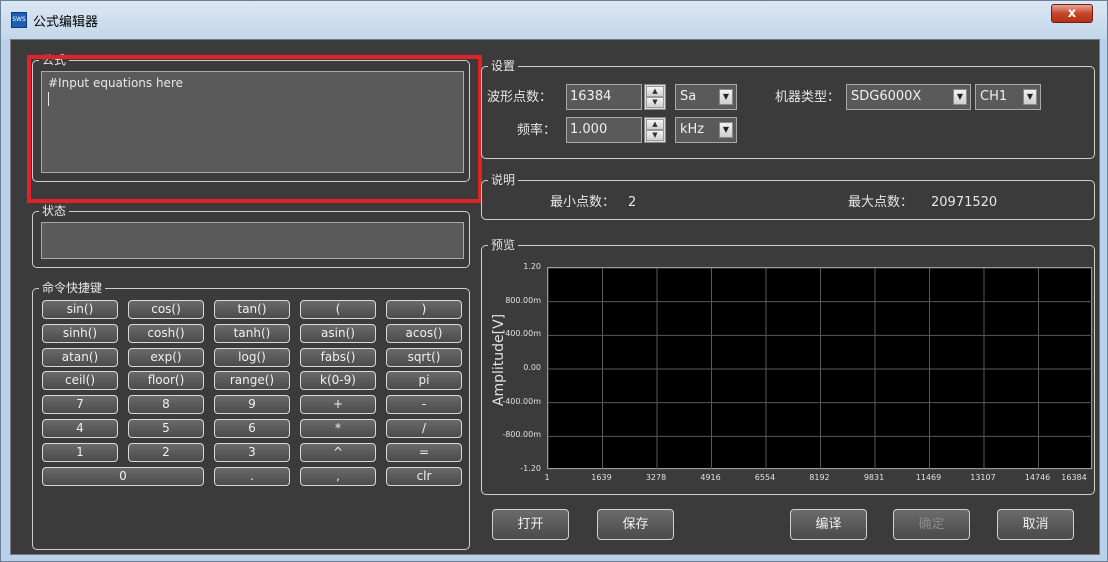 This screenshot has height=562, width=1108. What do you see at coordinates (808, 97) in the screenshot?
I see `machine-label: 机器类型：` at bounding box center [808, 97].